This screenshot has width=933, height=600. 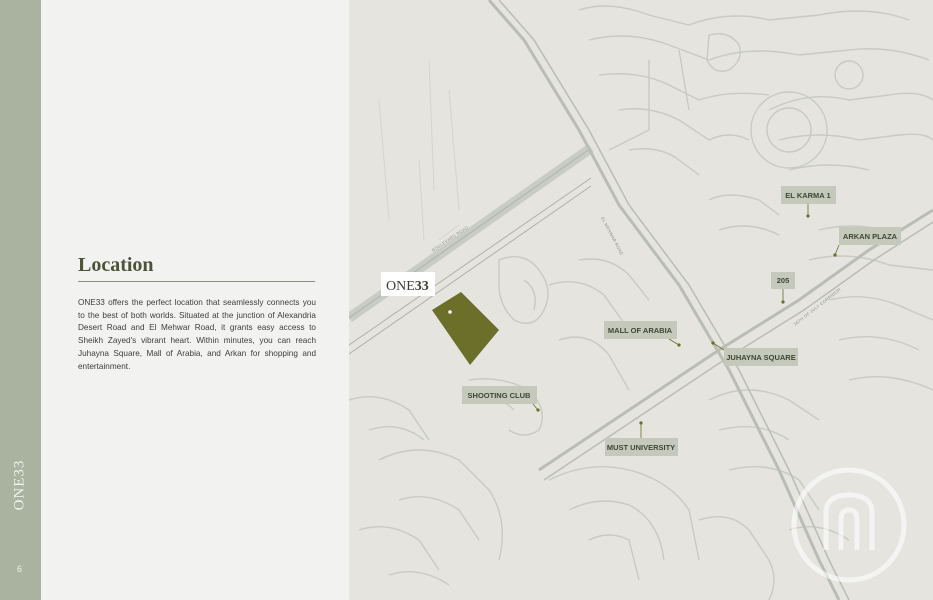 I want to click on page-number: 6, so click(x=20, y=569).